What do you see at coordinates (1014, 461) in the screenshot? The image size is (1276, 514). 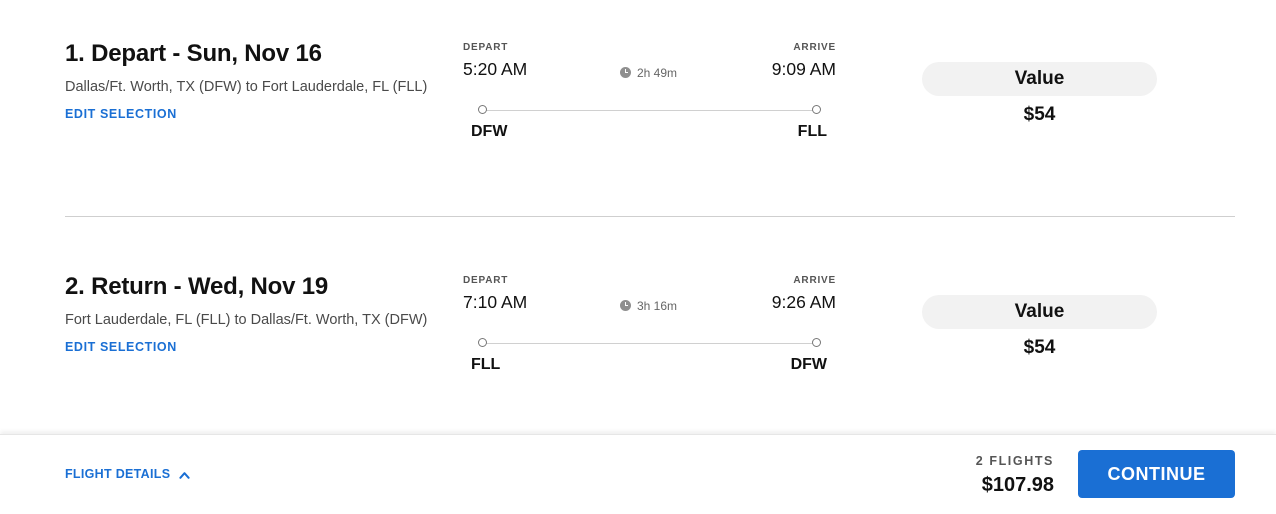 I see `flight-count: 2 FLIGHTS` at bounding box center [1014, 461].